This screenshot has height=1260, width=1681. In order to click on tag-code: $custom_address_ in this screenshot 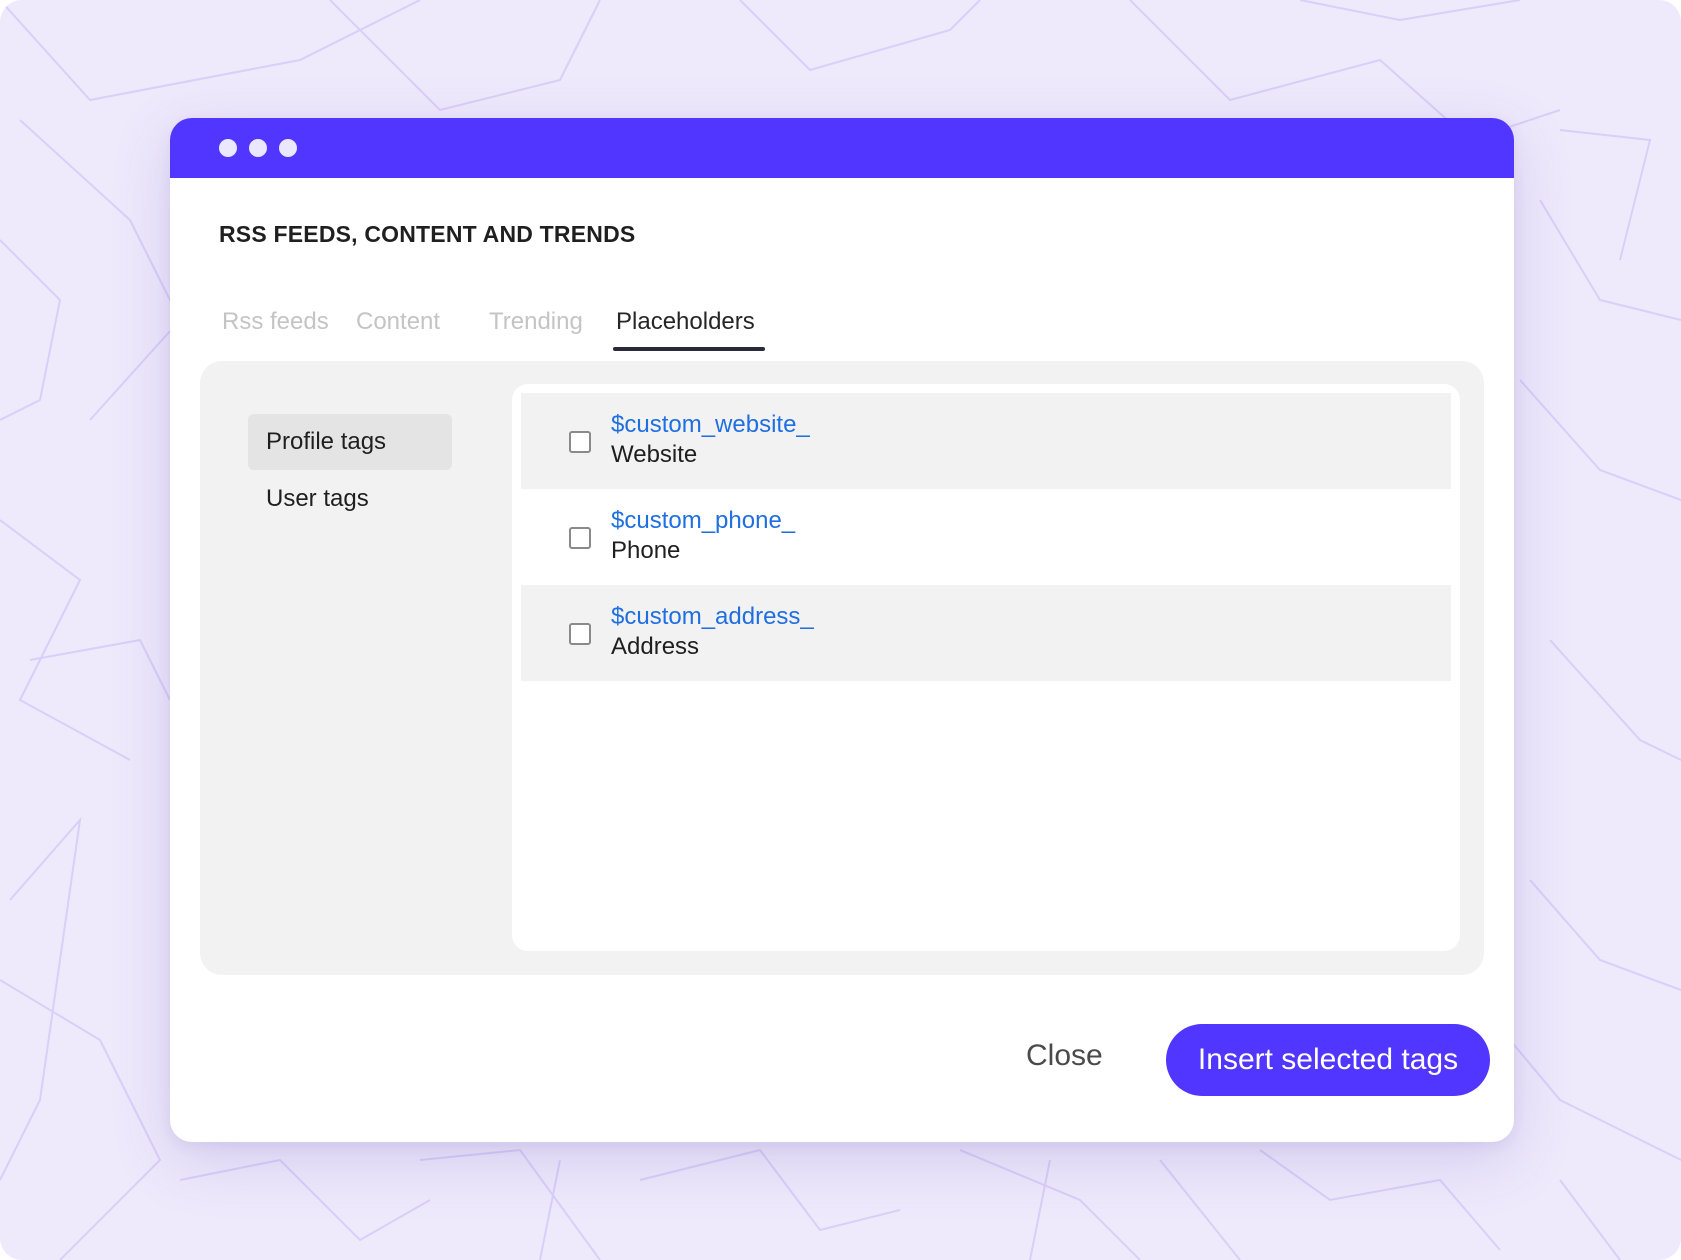, I will do `click(712, 616)`.